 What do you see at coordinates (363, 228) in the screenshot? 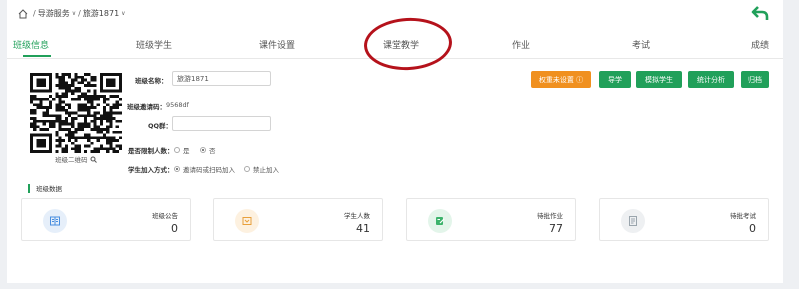
I see `stat-value: 41` at bounding box center [363, 228].